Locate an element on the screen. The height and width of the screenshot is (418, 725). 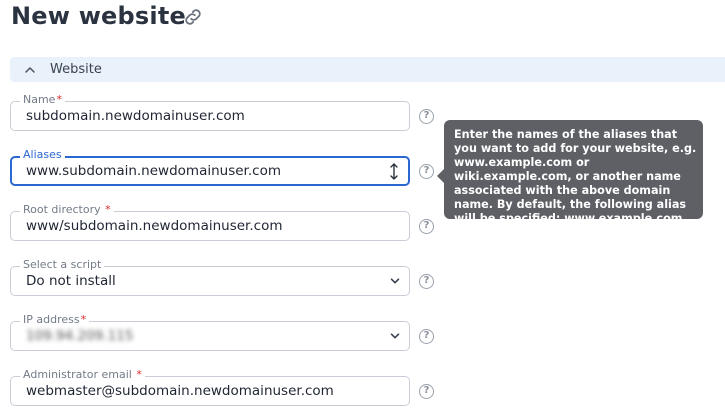
chevron-up-icon is located at coordinates (30, 69).